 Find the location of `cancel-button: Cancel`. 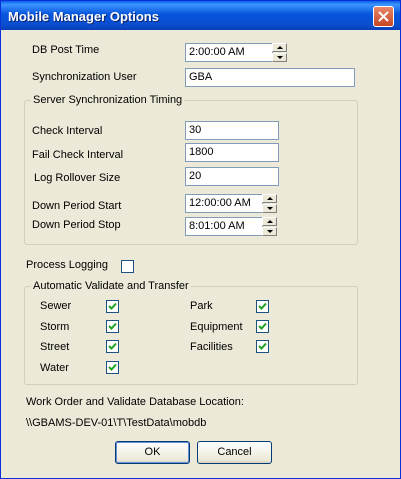

cancel-button: Cancel is located at coordinates (234, 452).